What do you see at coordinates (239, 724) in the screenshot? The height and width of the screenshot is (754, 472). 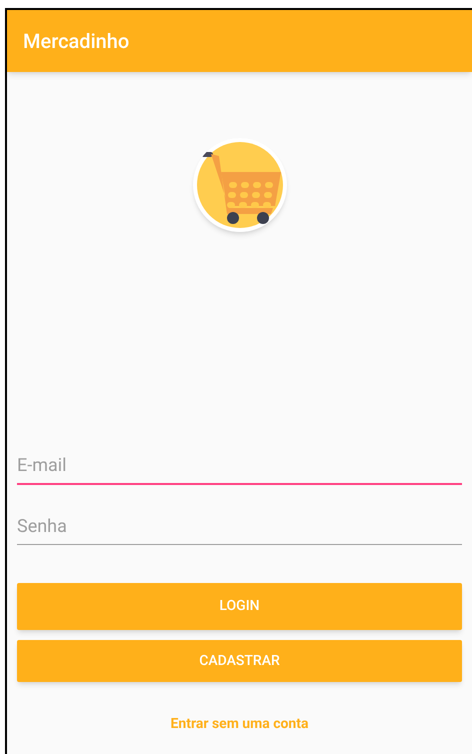 I see `guest-link: Entrar sem uma conta` at bounding box center [239, 724].